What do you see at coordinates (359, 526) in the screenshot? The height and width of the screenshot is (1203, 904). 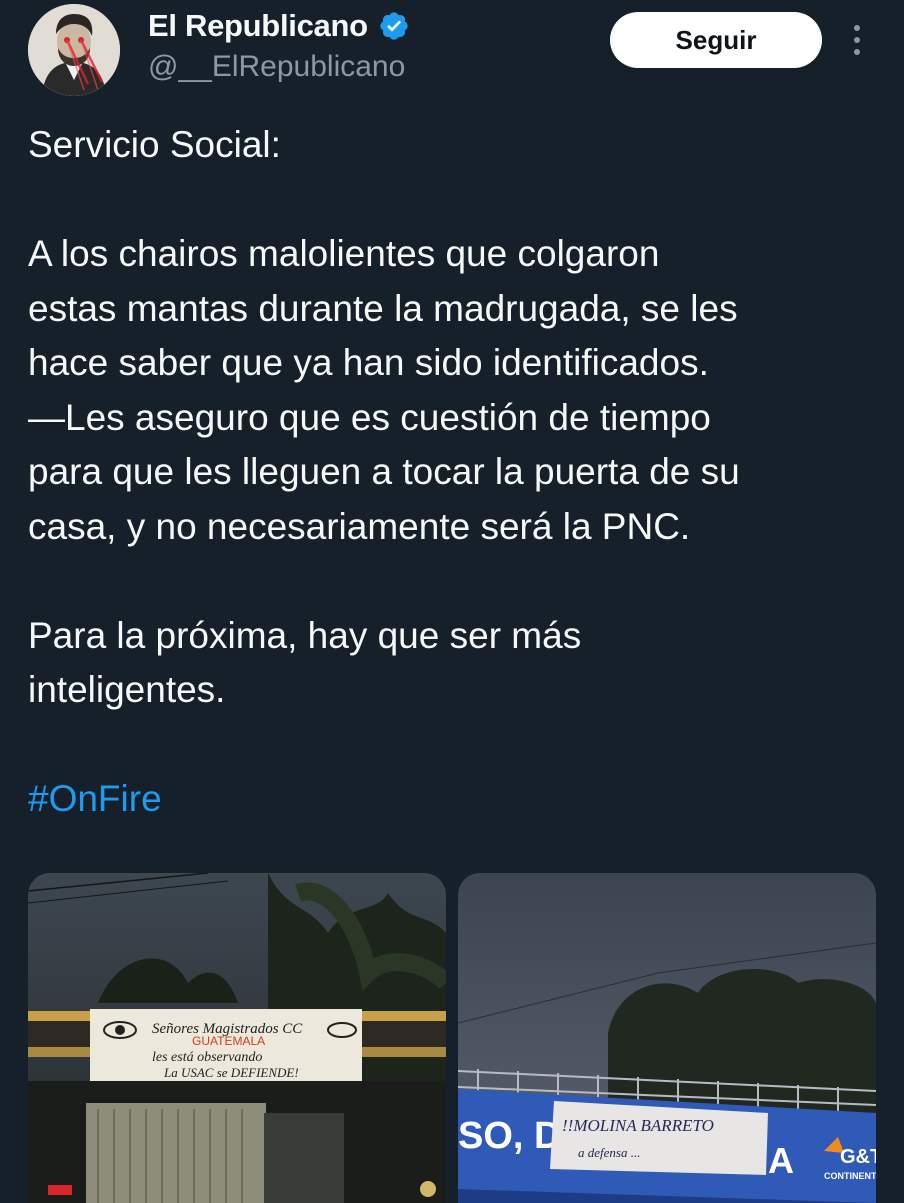 I see `tweet-line: casa, y no necesariamente será la PNC.` at bounding box center [359, 526].